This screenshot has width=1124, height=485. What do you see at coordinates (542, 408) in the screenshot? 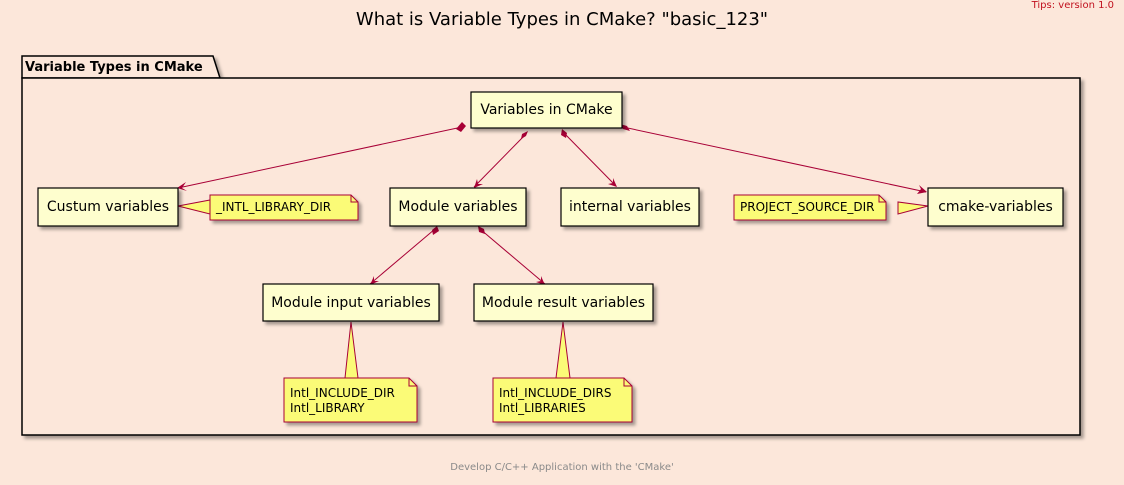
I see `note-result-line-2: Intl_LIBRARIES` at bounding box center [542, 408].